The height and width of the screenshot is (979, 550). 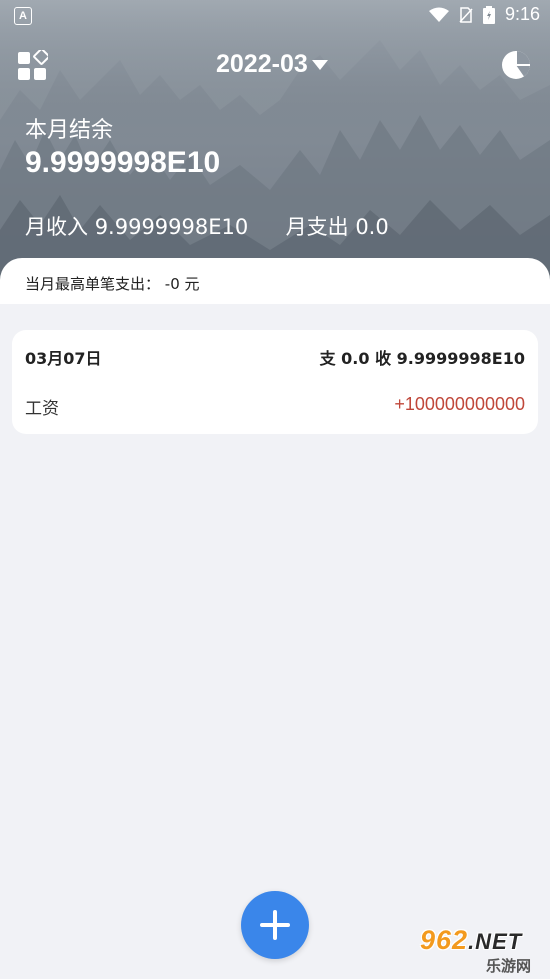 I want to click on transaction-category: 工资, so click(x=42, y=409).